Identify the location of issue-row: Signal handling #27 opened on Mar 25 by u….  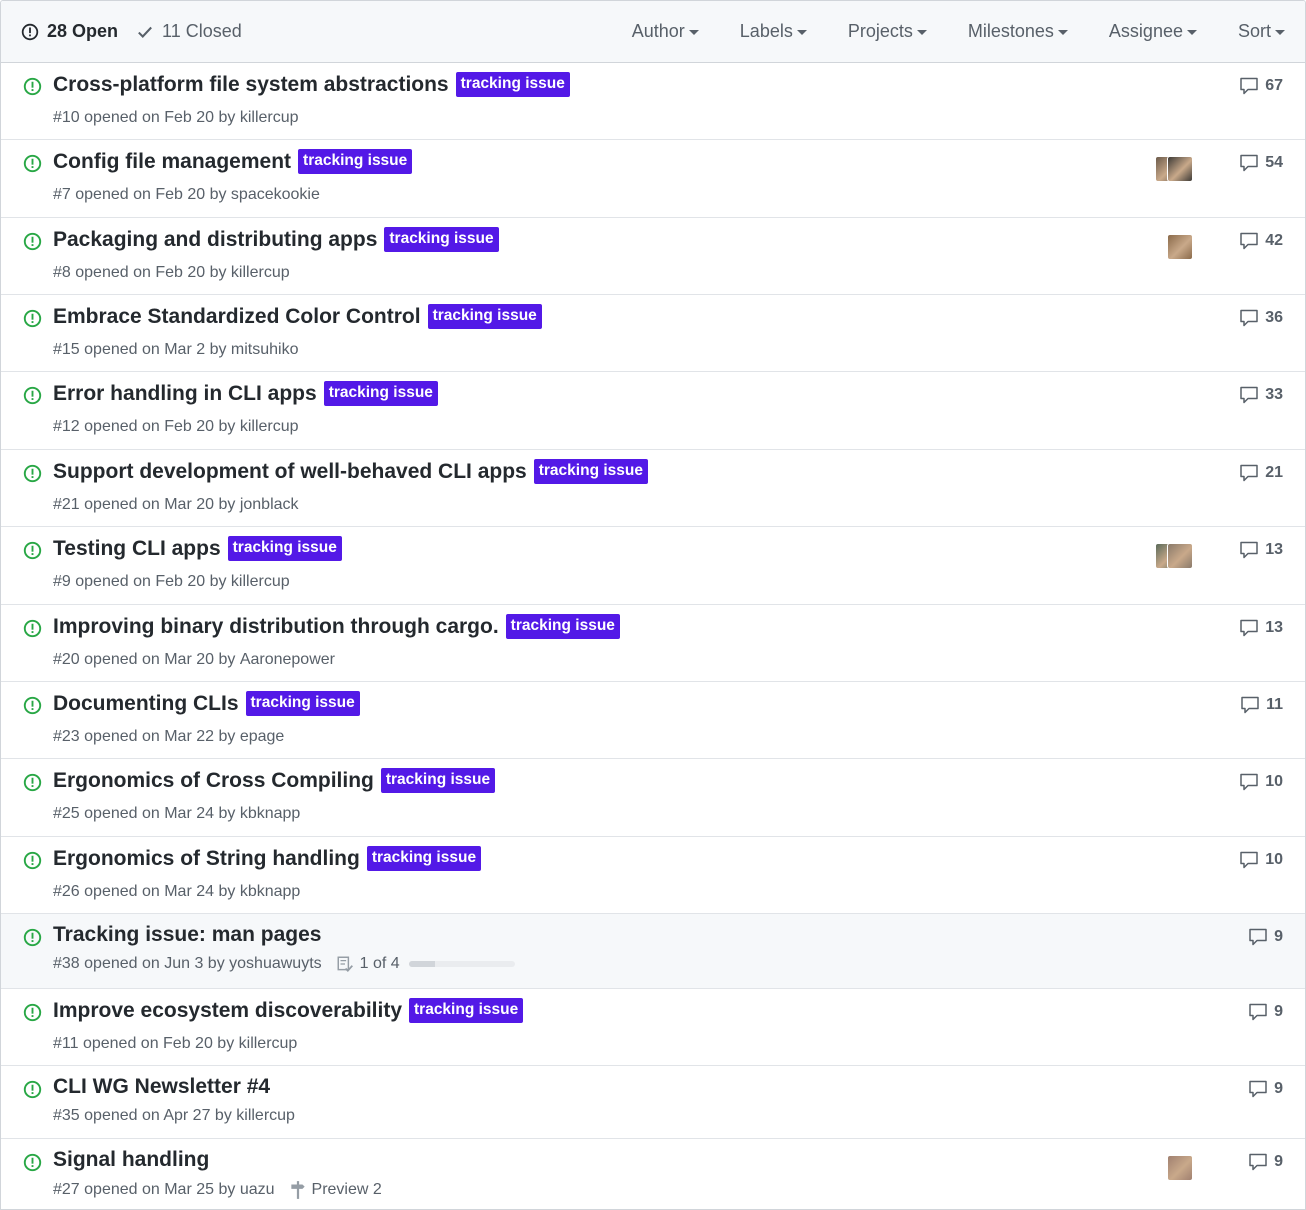
(653, 1174).